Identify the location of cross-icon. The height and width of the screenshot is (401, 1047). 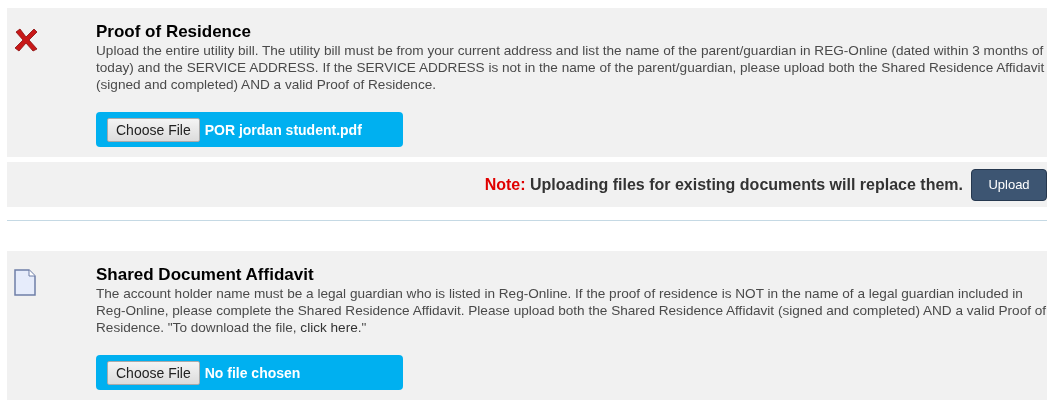
(26, 40).